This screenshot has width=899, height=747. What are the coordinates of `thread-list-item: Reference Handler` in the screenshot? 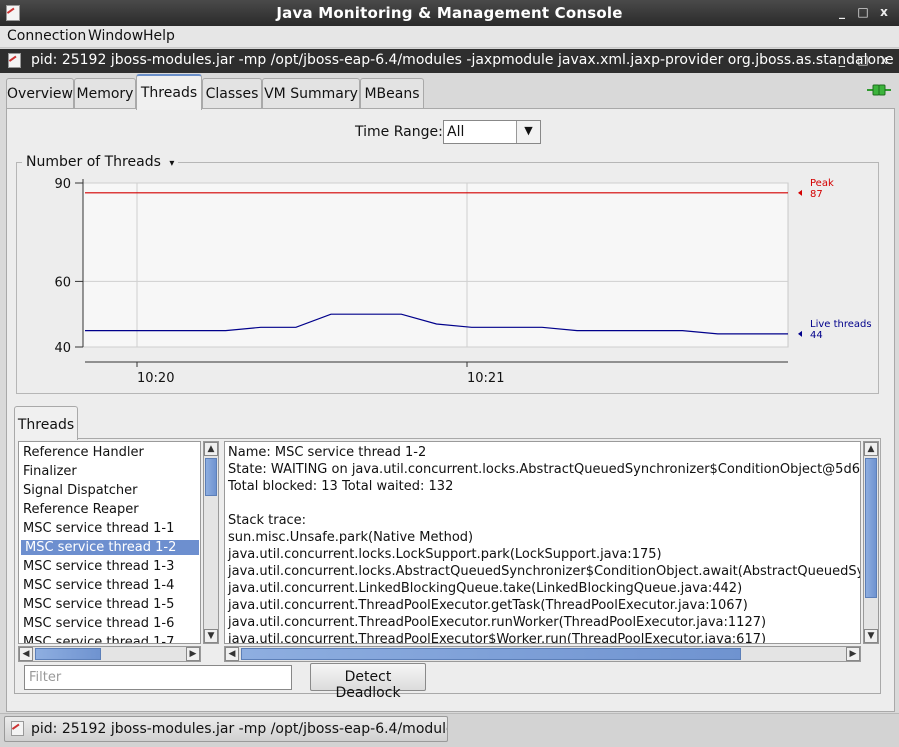 It's located at (83, 452).